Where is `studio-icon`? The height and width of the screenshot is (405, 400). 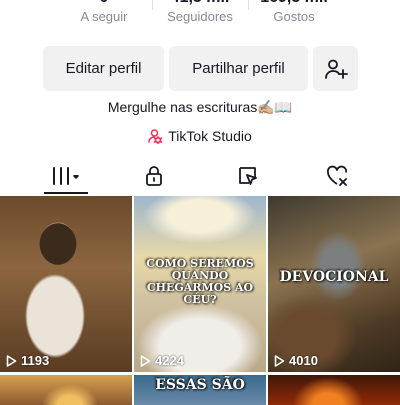
studio-icon is located at coordinates (155, 136).